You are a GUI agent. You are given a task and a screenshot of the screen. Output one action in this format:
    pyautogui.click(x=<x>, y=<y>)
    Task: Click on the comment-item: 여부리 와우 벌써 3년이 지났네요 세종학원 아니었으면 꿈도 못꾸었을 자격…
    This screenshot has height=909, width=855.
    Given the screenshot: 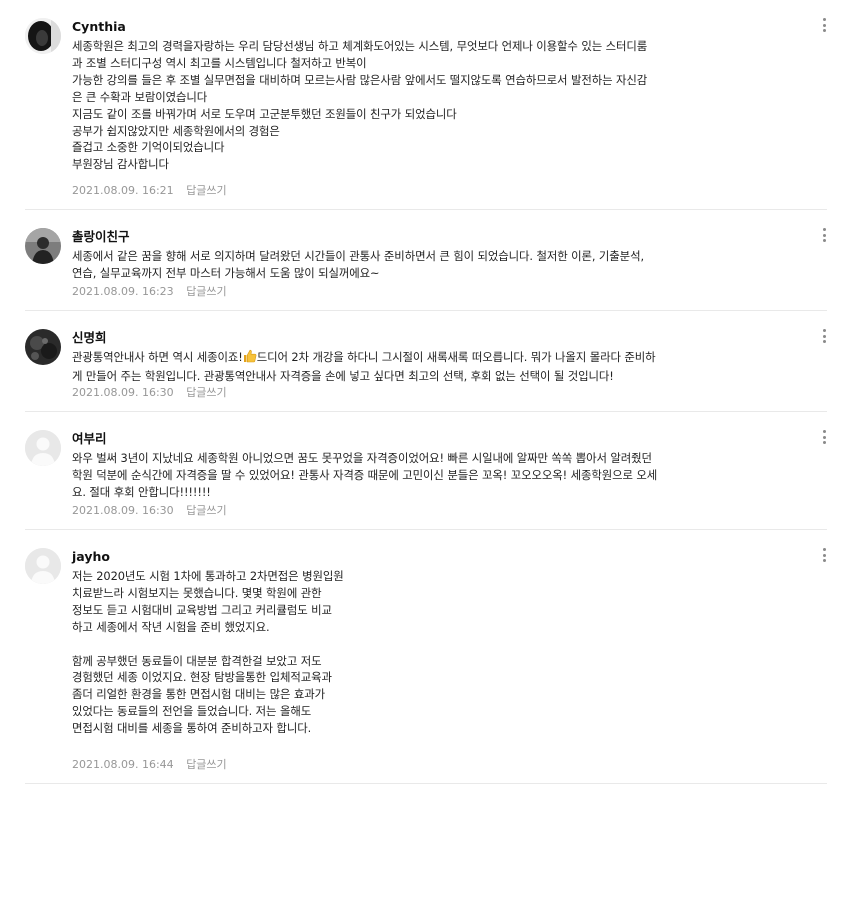 What is the action you would take?
    pyautogui.click(x=426, y=471)
    